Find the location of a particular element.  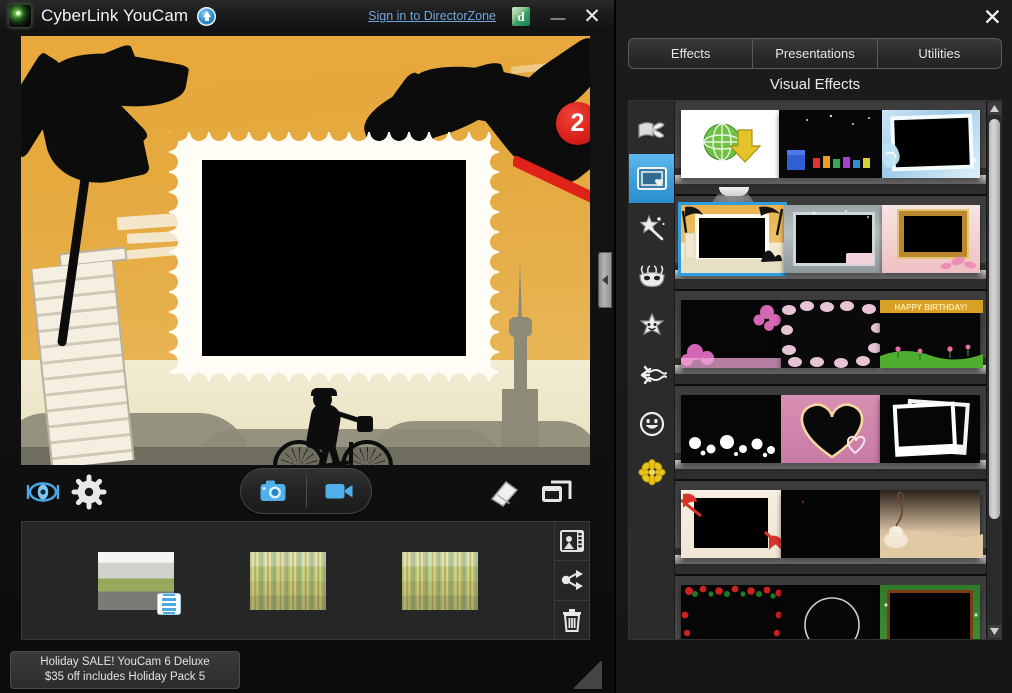

media-actions is located at coordinates (571, 580).